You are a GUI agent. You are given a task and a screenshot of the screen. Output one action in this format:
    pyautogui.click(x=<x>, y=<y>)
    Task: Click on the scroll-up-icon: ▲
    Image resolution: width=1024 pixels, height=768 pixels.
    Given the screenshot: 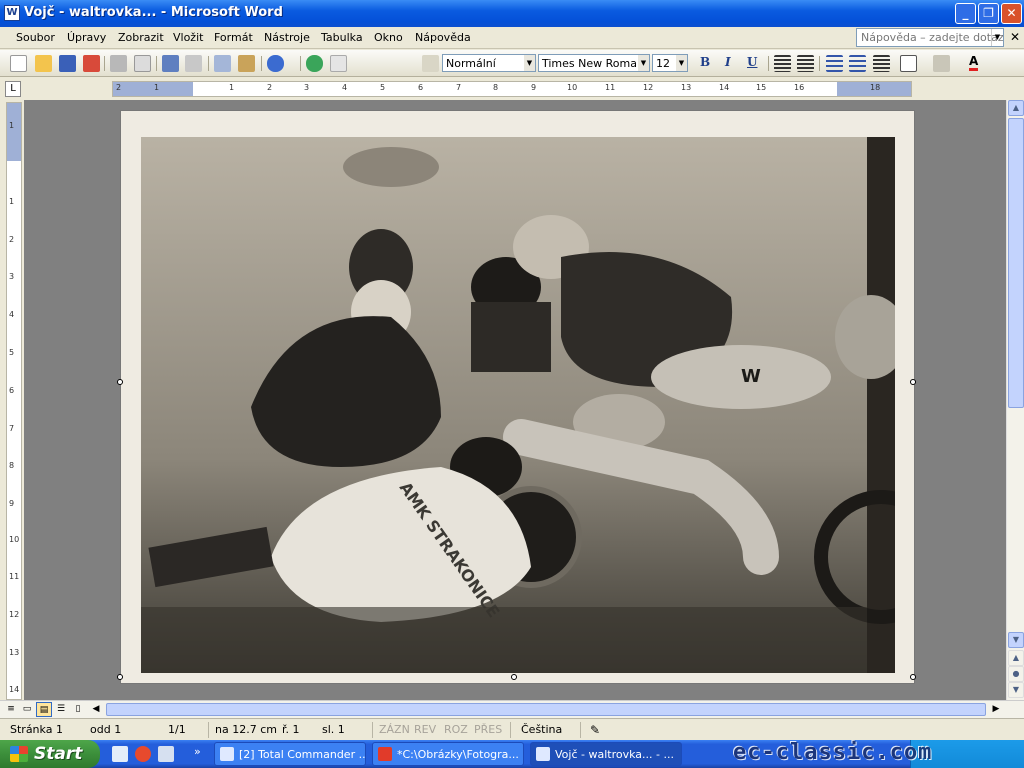 What is the action you would take?
    pyautogui.click(x=1016, y=108)
    